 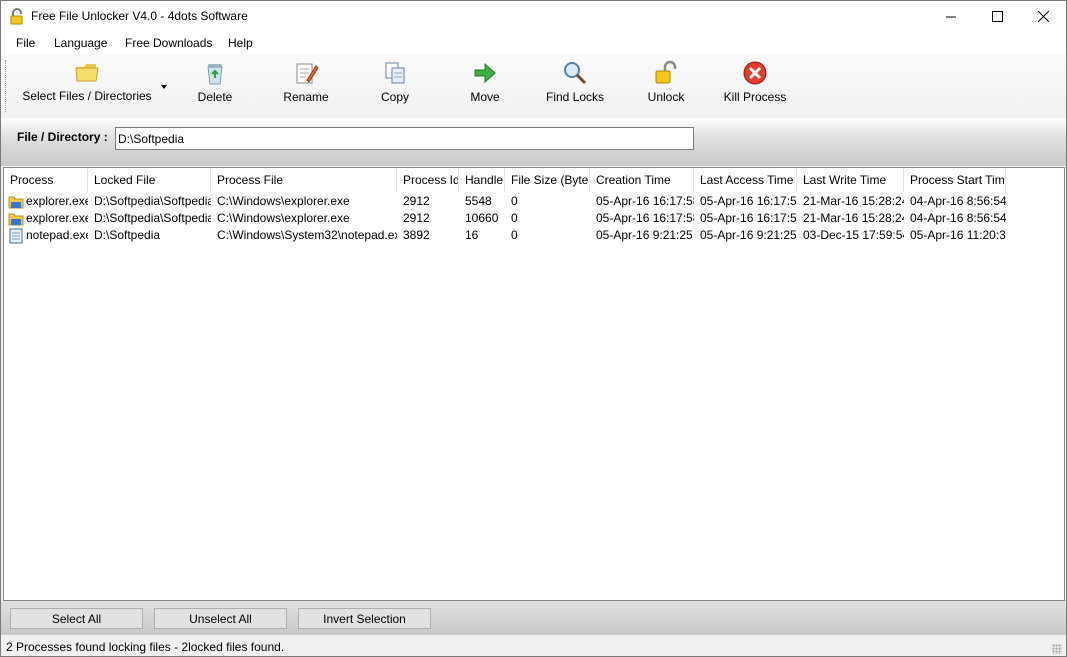 I want to click on menu-file: File, so click(x=25, y=43).